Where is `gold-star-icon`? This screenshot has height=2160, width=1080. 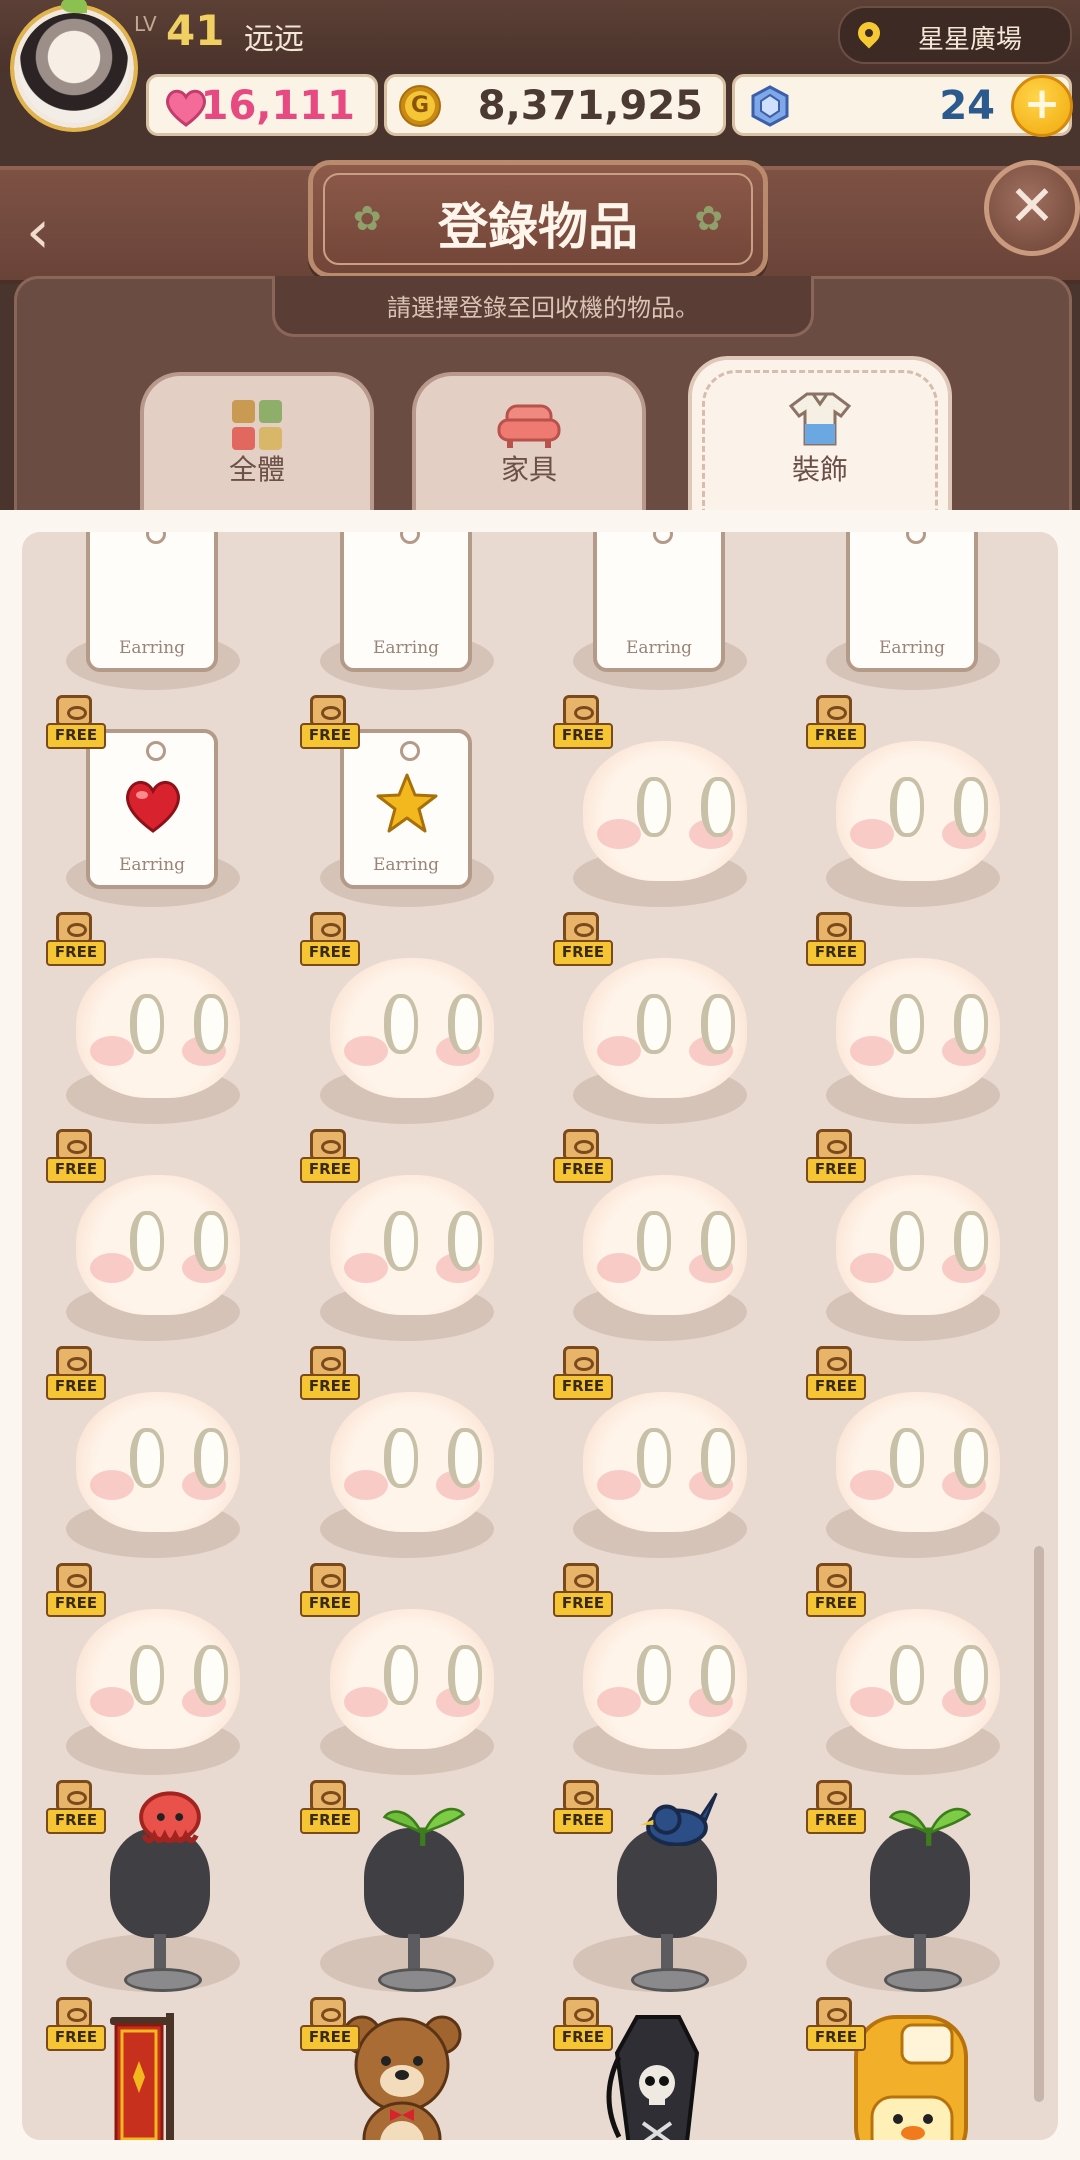 gold-star-icon is located at coordinates (407, 803).